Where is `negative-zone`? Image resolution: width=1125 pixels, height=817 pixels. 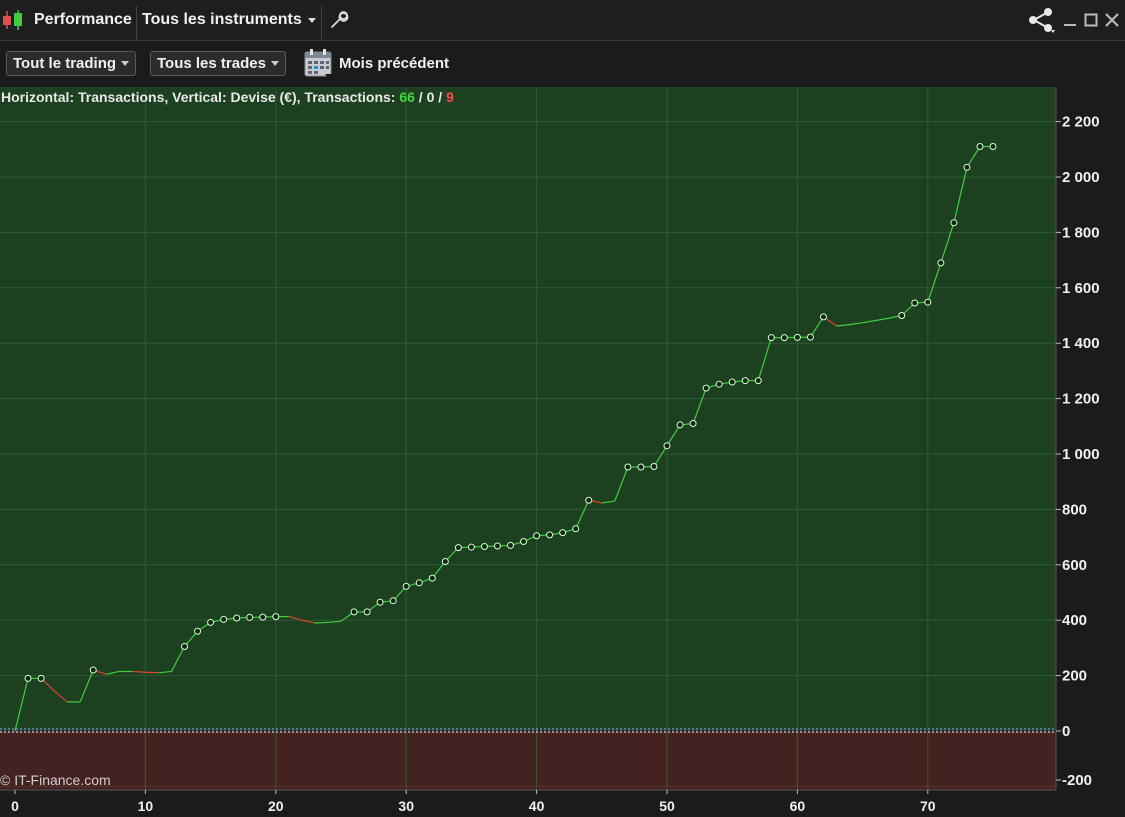
negative-zone is located at coordinates (528, 760).